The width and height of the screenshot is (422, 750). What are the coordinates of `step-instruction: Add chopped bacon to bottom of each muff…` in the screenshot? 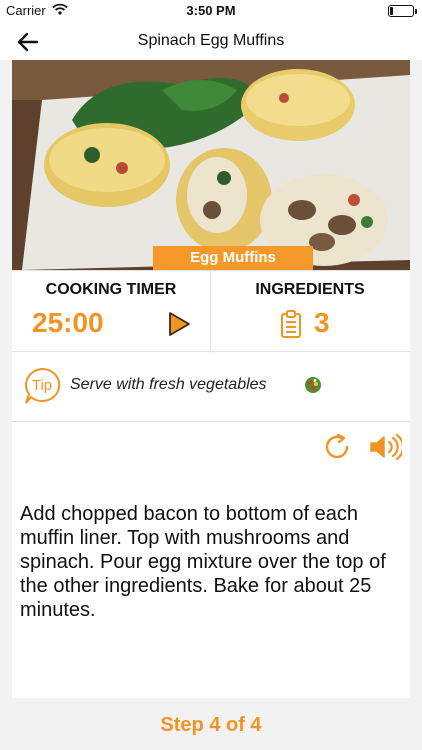 It's located at (203, 562).